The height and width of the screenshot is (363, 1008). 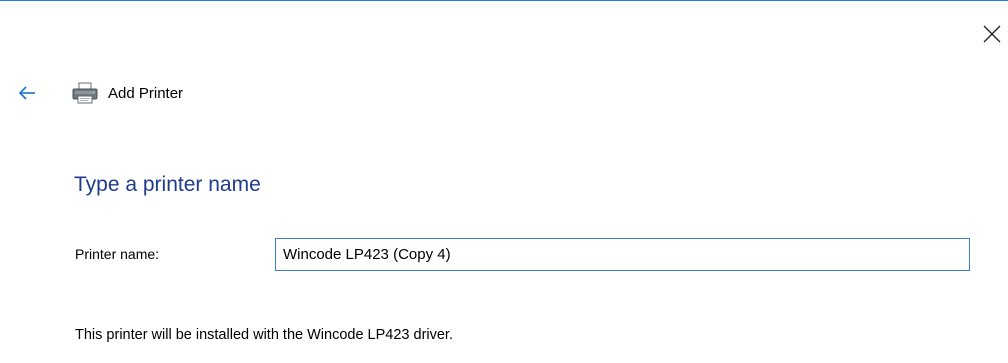 I want to click on wizard-title: Add Printer, so click(x=146, y=93).